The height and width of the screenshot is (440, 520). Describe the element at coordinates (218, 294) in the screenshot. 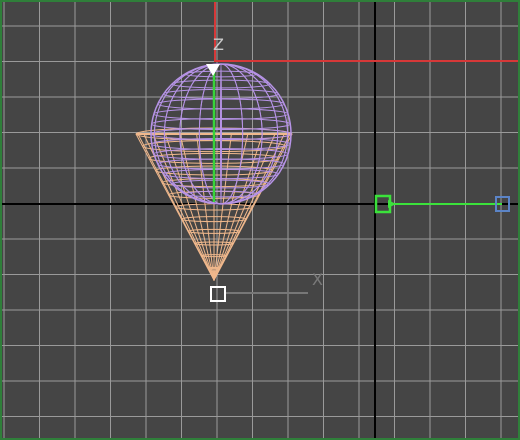

I see `base-handle` at that location.